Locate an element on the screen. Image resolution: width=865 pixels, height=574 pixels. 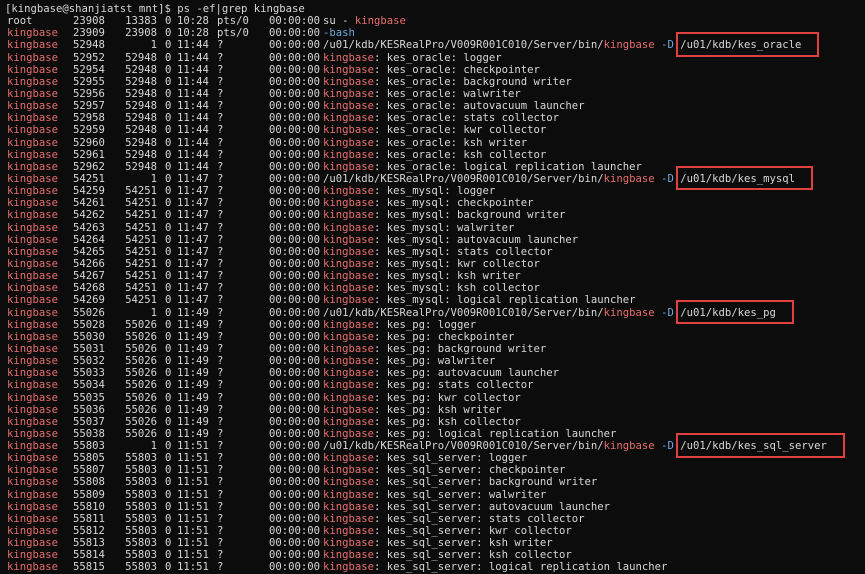
process-pid: 55812 is located at coordinates (89, 531).